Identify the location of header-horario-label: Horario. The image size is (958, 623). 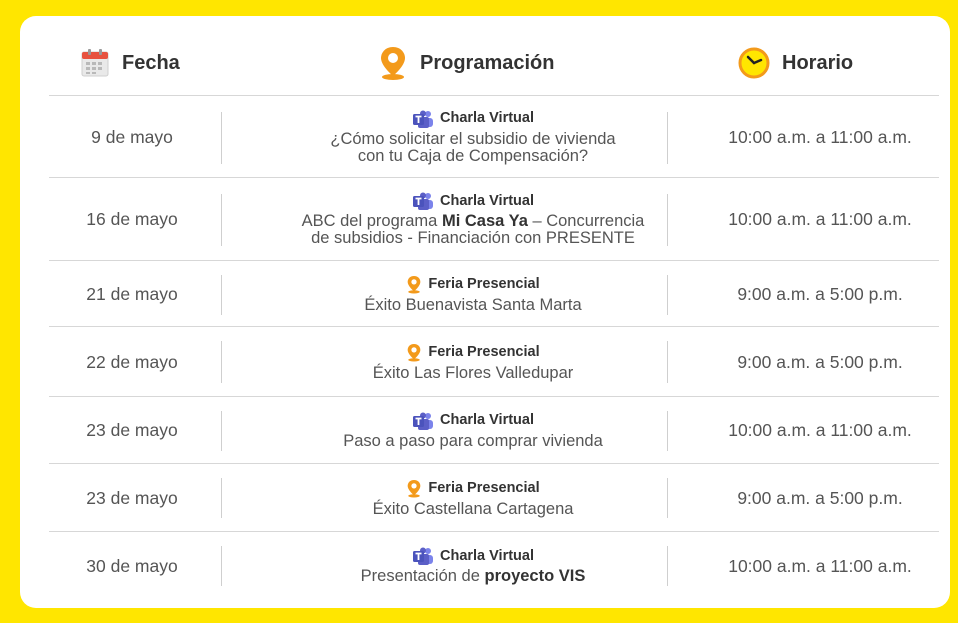
(818, 62).